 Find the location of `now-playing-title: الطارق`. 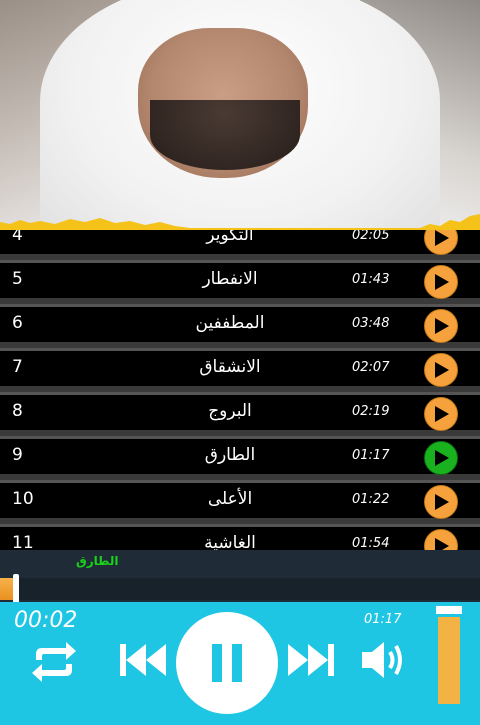

now-playing-title: الطارق is located at coordinates (97, 561).